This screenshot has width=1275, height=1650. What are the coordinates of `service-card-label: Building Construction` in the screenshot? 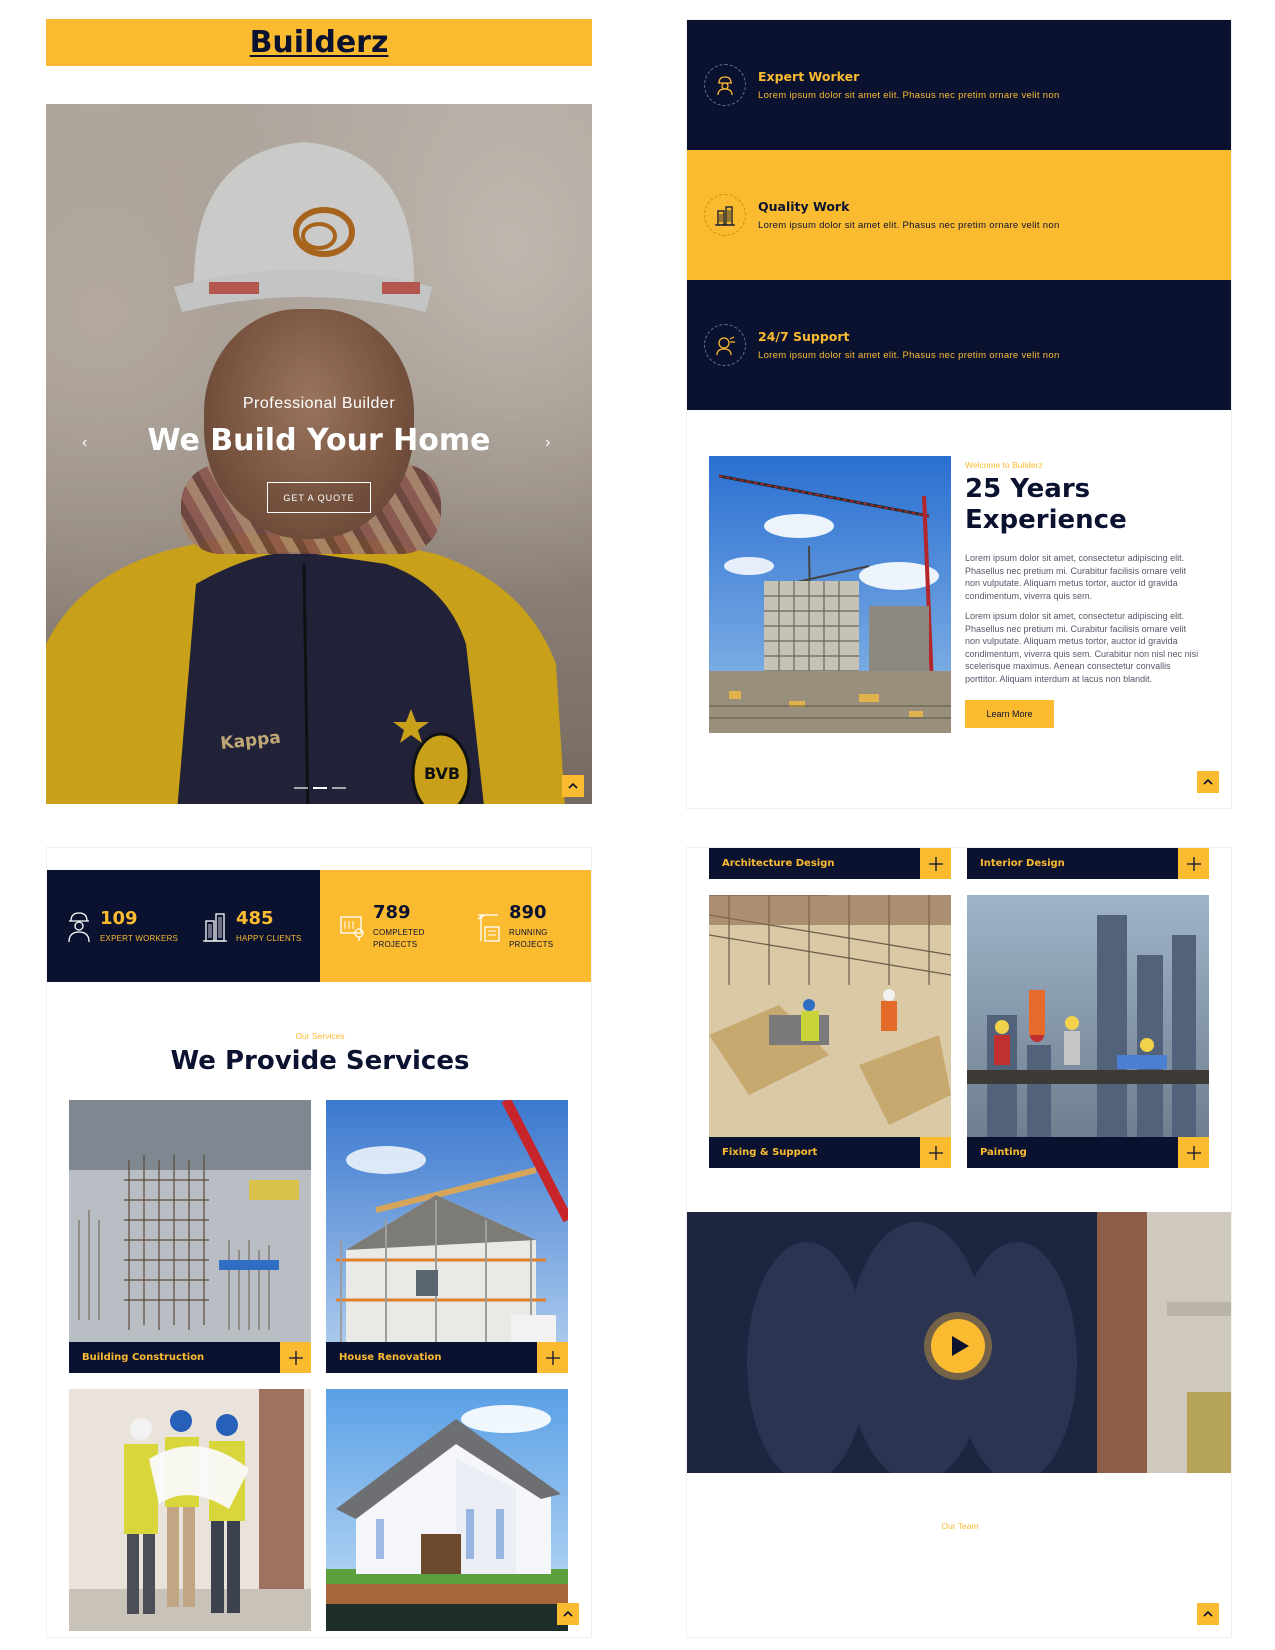 It's located at (143, 1357).